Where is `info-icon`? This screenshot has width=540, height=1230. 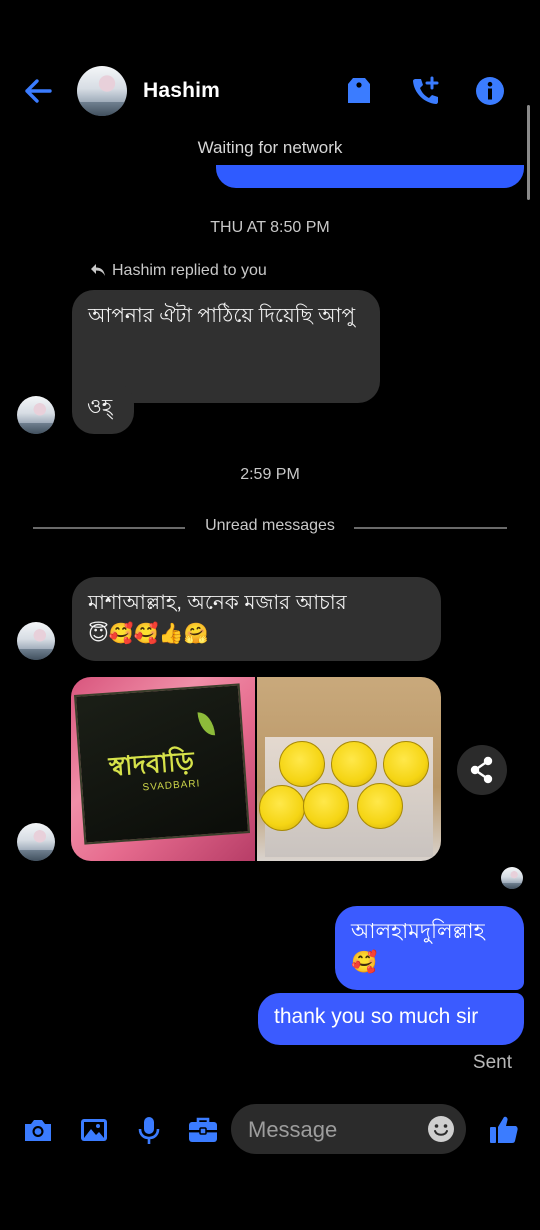 info-icon is located at coordinates (490, 91).